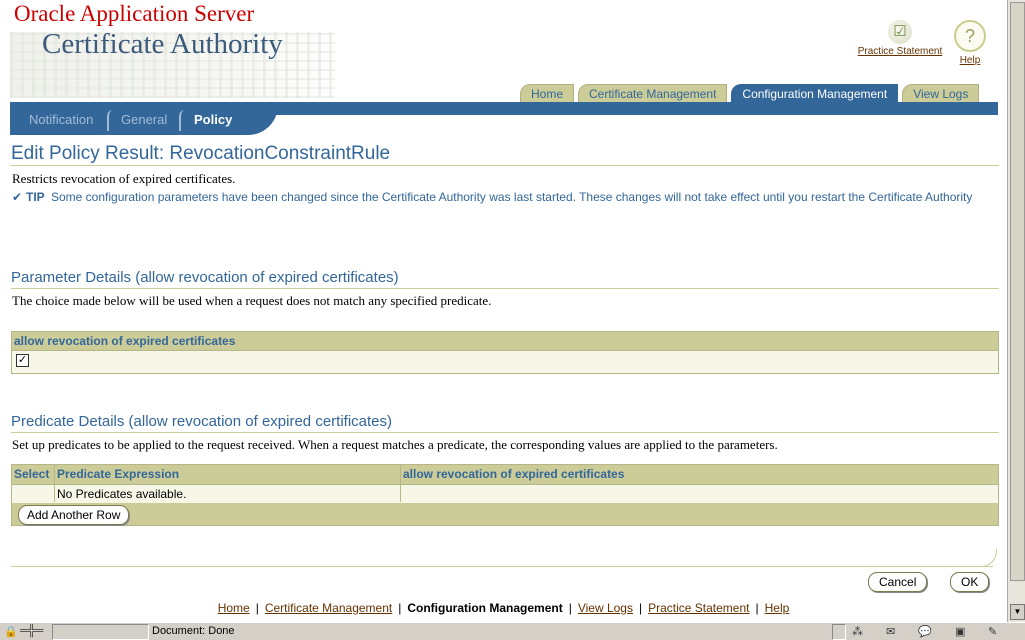  What do you see at coordinates (328, 608) in the screenshot?
I see `footer-link-certificate-management: Certificate Management` at bounding box center [328, 608].